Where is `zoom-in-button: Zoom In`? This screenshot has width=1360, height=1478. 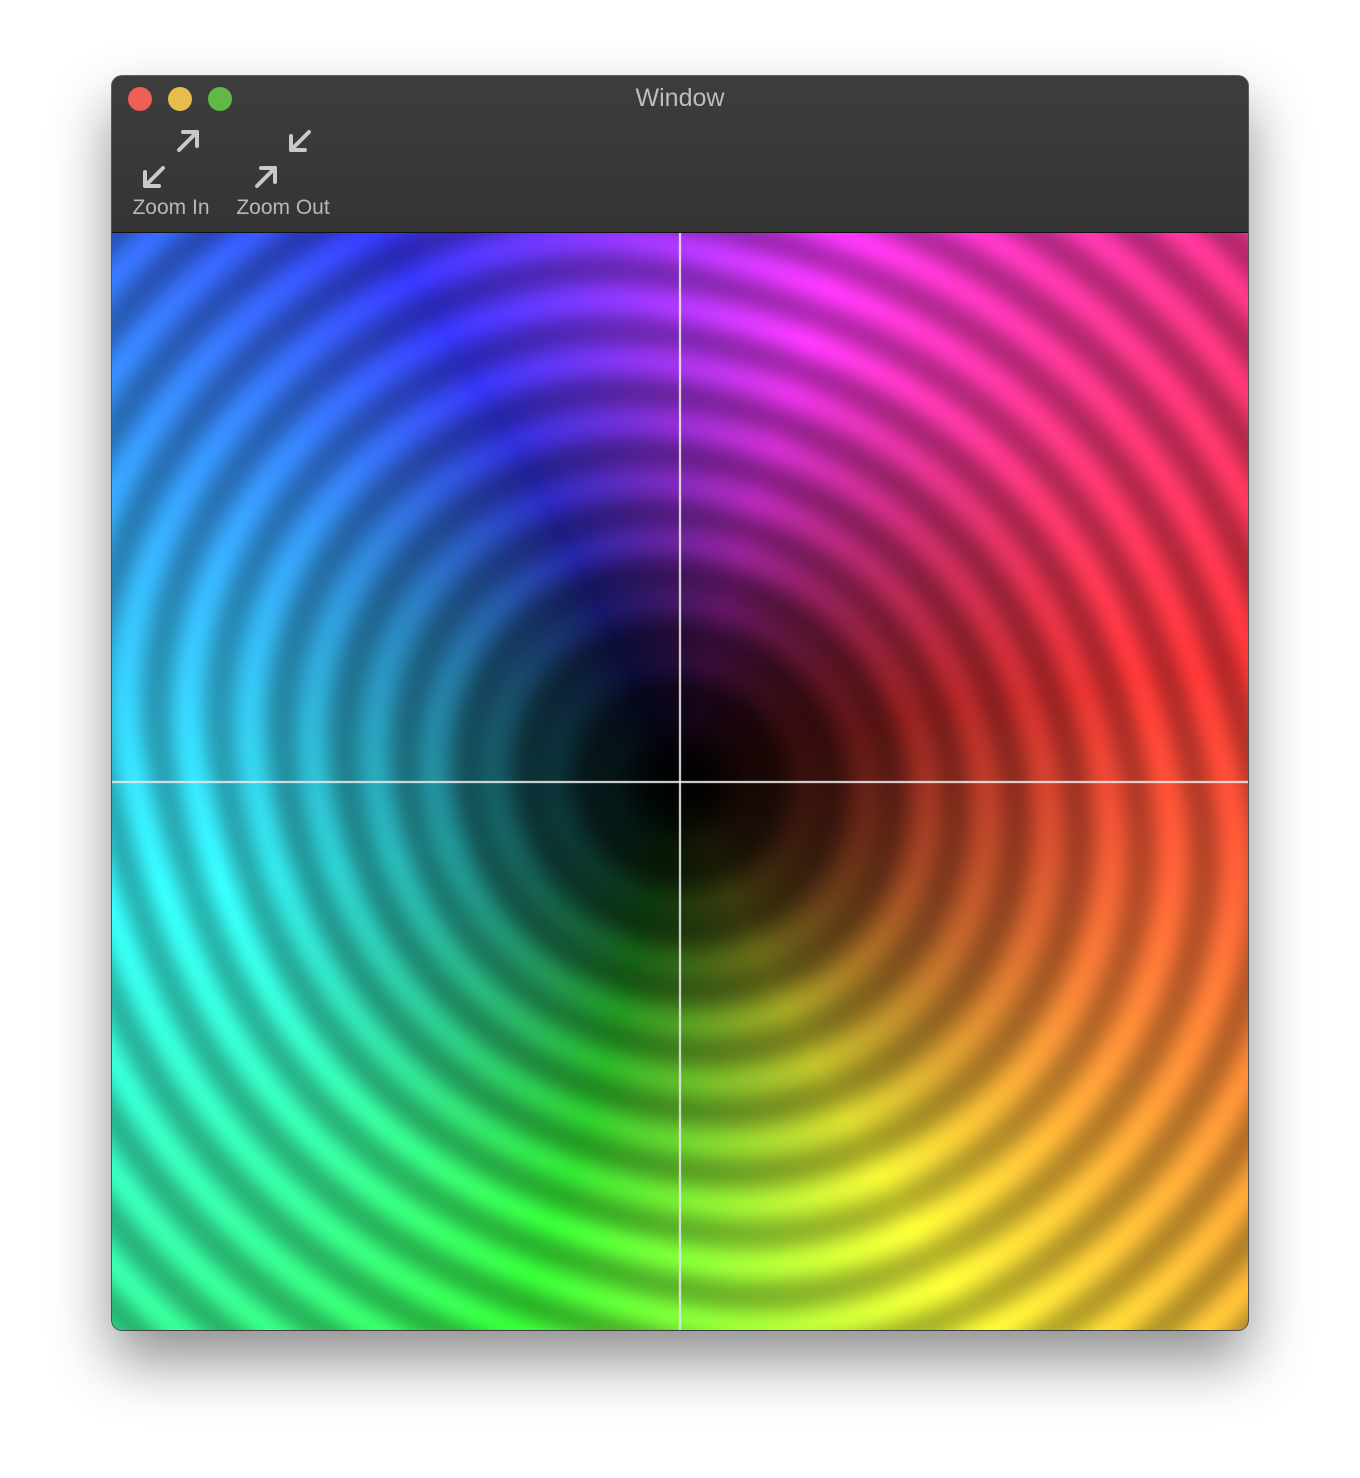 zoom-in-button: Zoom In is located at coordinates (171, 174).